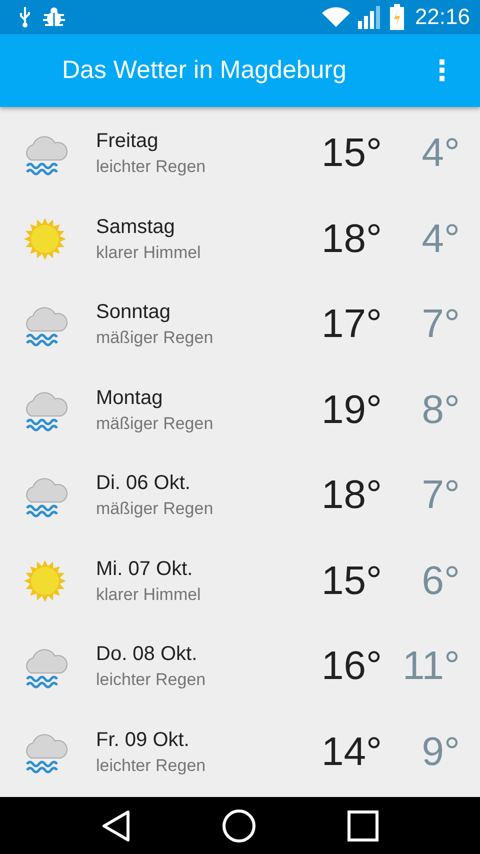 Image resolution: width=480 pixels, height=854 pixels. What do you see at coordinates (351, 752) in the screenshot?
I see `high-temperature: 14°` at bounding box center [351, 752].